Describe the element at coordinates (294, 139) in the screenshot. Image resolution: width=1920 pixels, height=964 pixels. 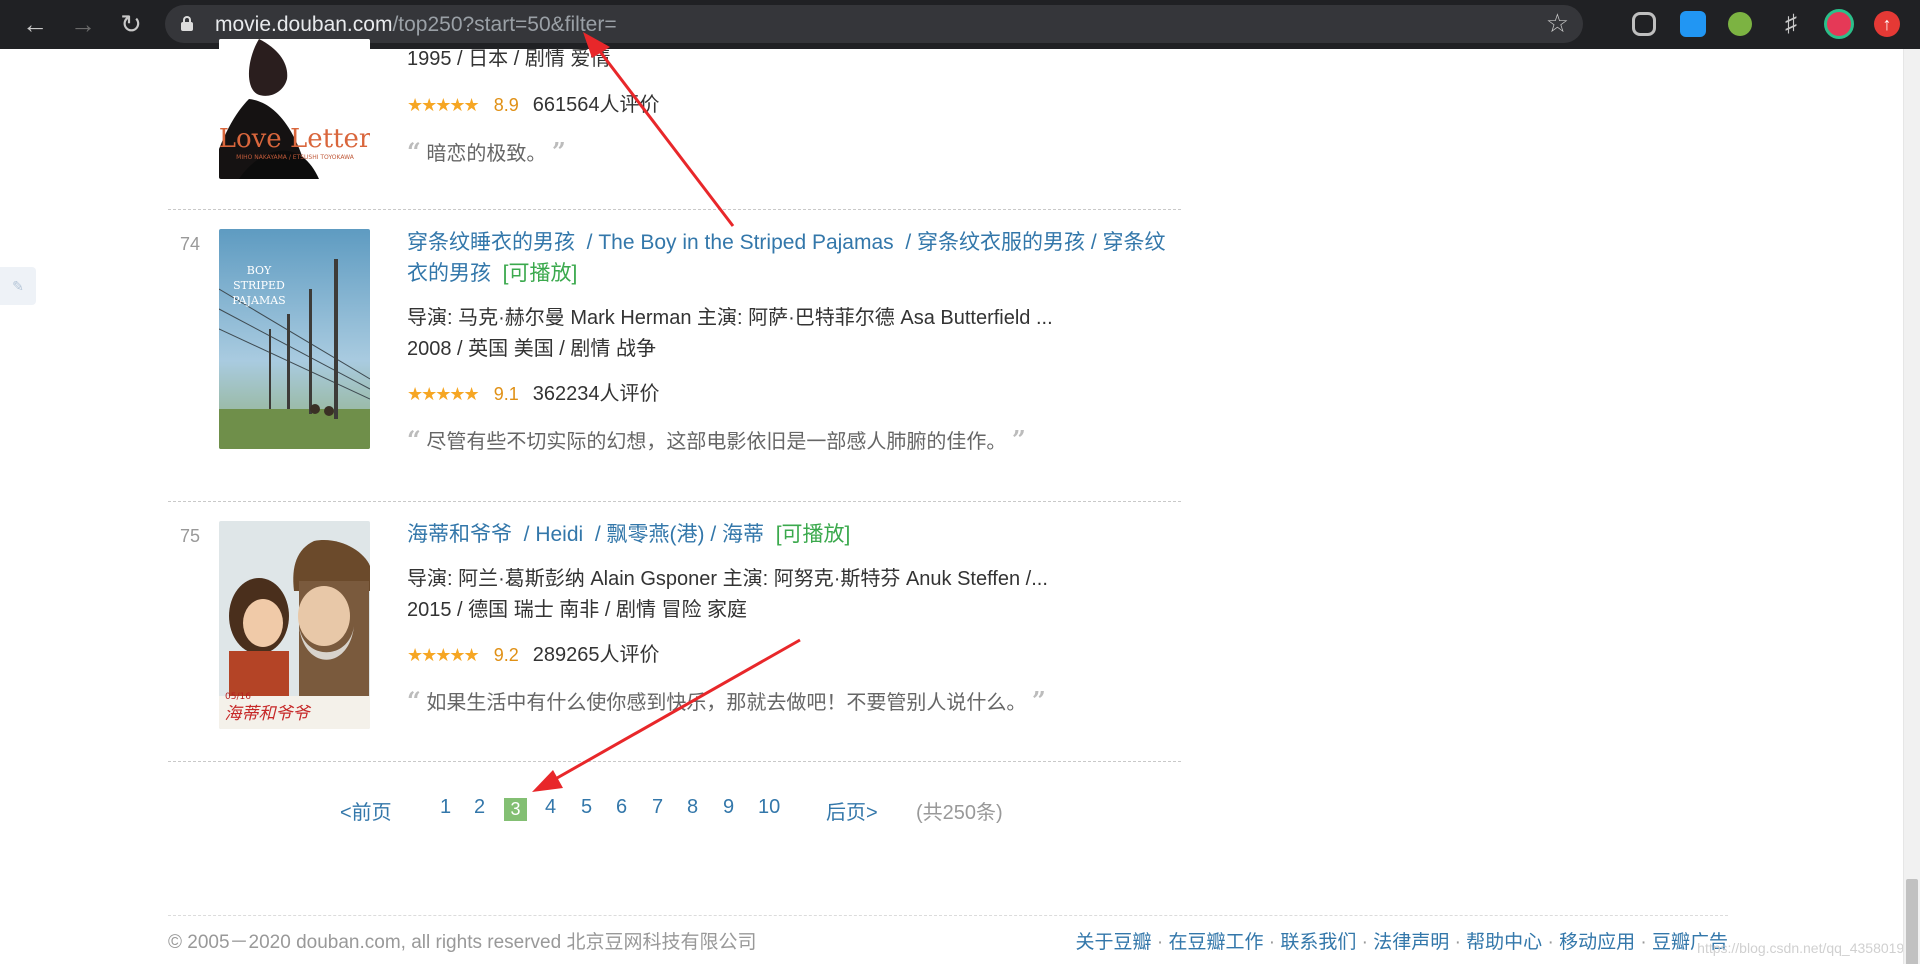
I see `poster-title: Love Letter` at that location.